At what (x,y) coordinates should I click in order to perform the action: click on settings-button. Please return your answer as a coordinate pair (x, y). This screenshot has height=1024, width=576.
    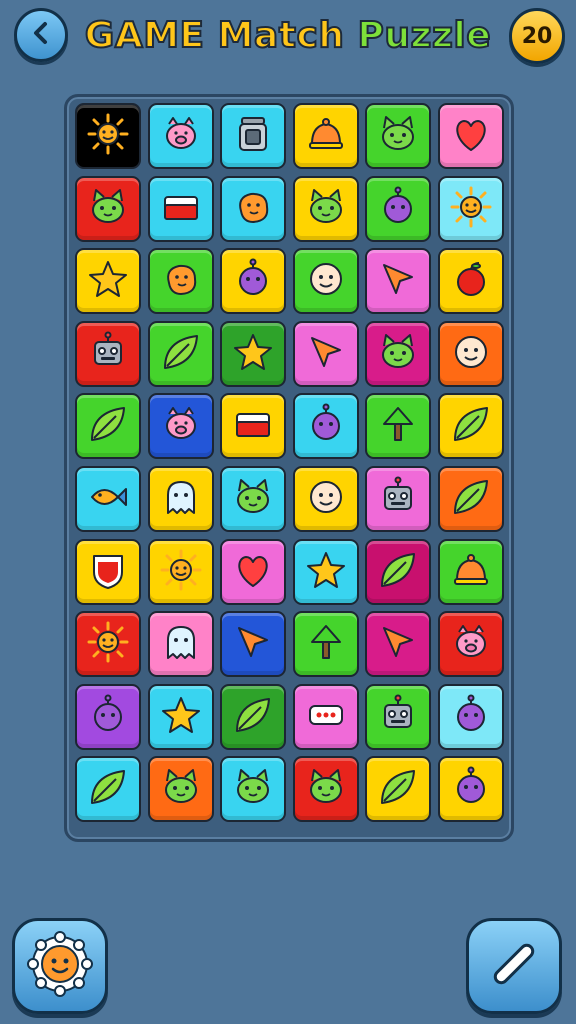
    Looking at the image, I should click on (60, 966).